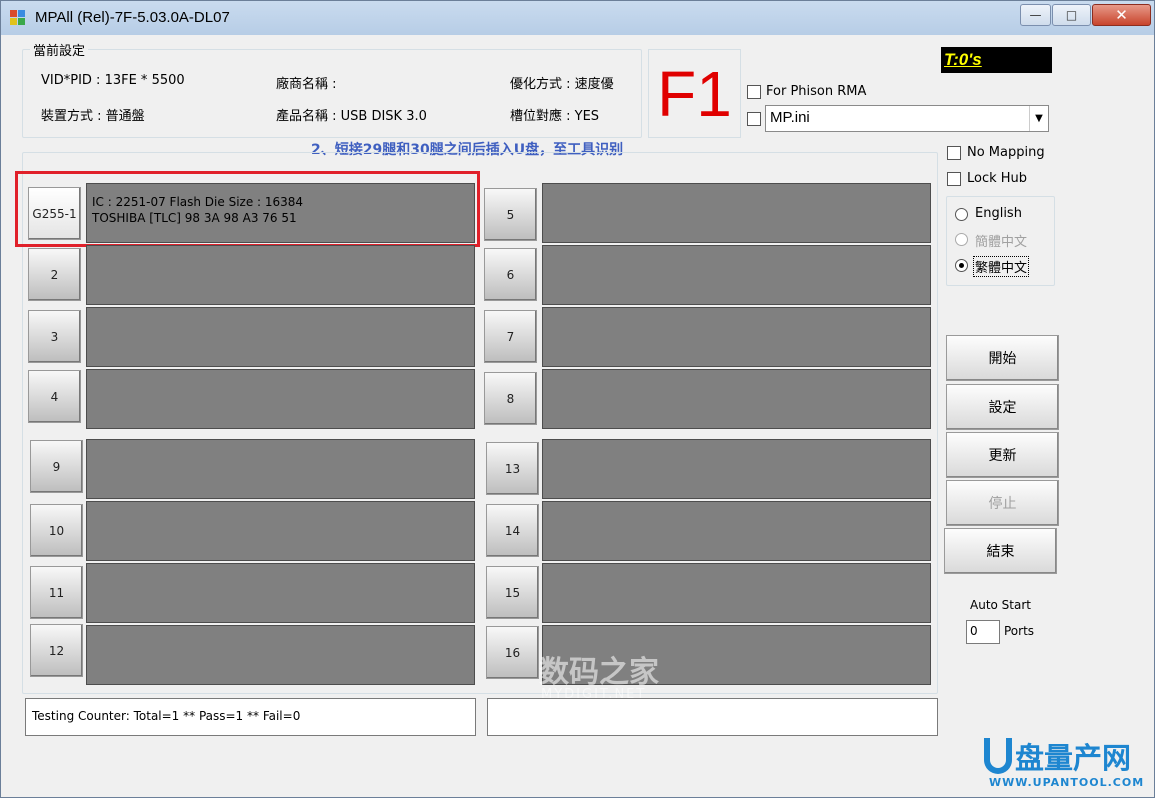 This screenshot has width=1155, height=798. I want to click on end-button: 結束, so click(1000, 551).